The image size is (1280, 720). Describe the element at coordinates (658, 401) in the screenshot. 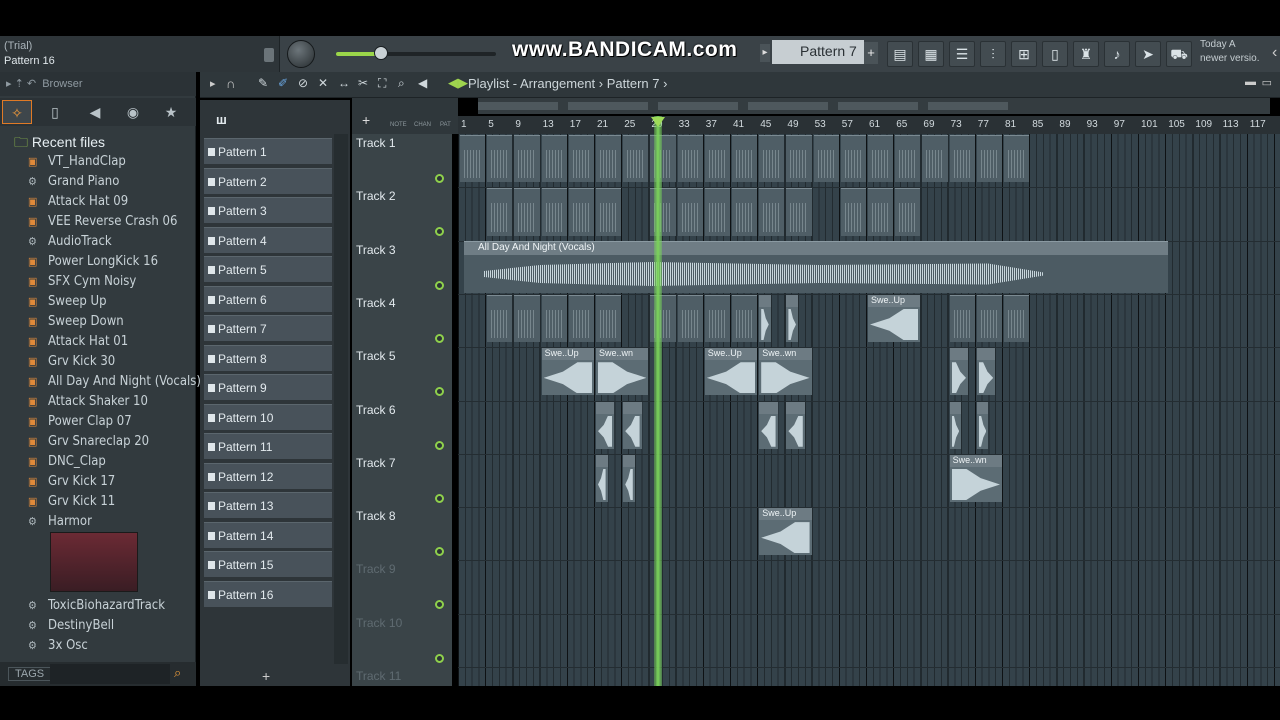

I see `playhead` at that location.